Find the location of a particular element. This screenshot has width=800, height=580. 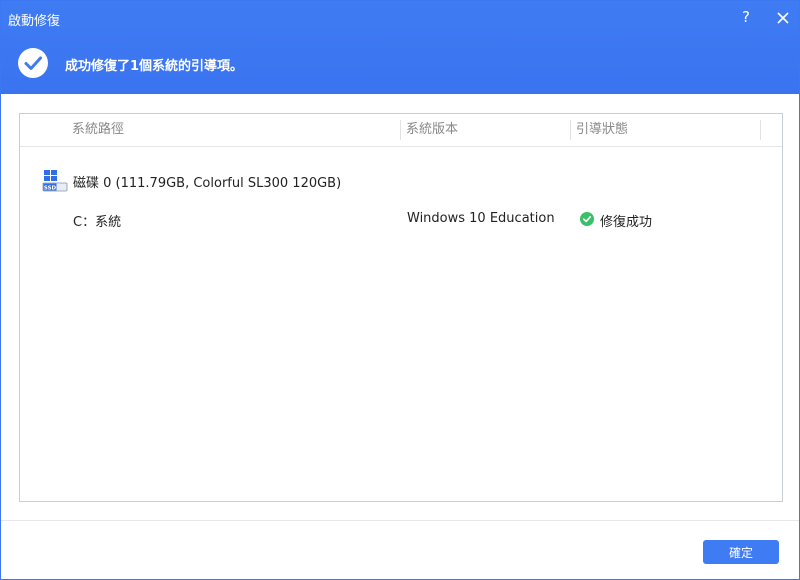

dialog-title: 啟動修復 is located at coordinates (34, 21).